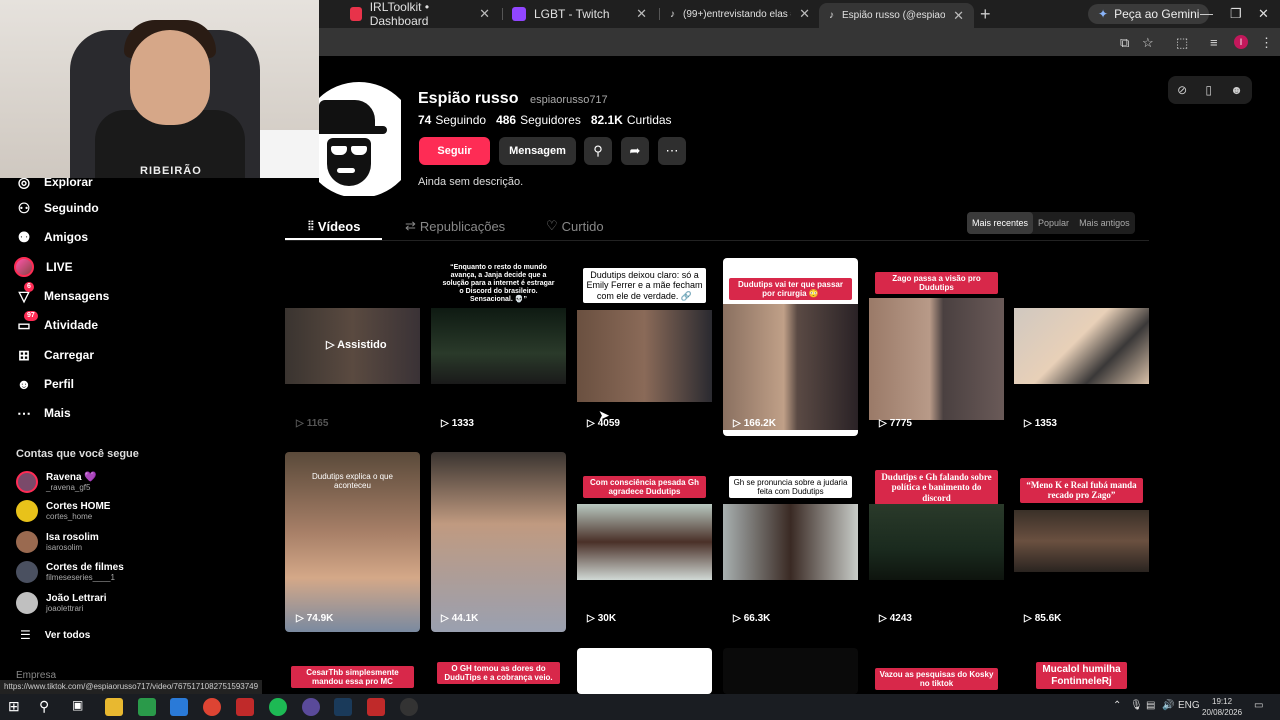  Describe the element at coordinates (376, 707) in the screenshot. I see `voicemeeter-2-icon` at that location.